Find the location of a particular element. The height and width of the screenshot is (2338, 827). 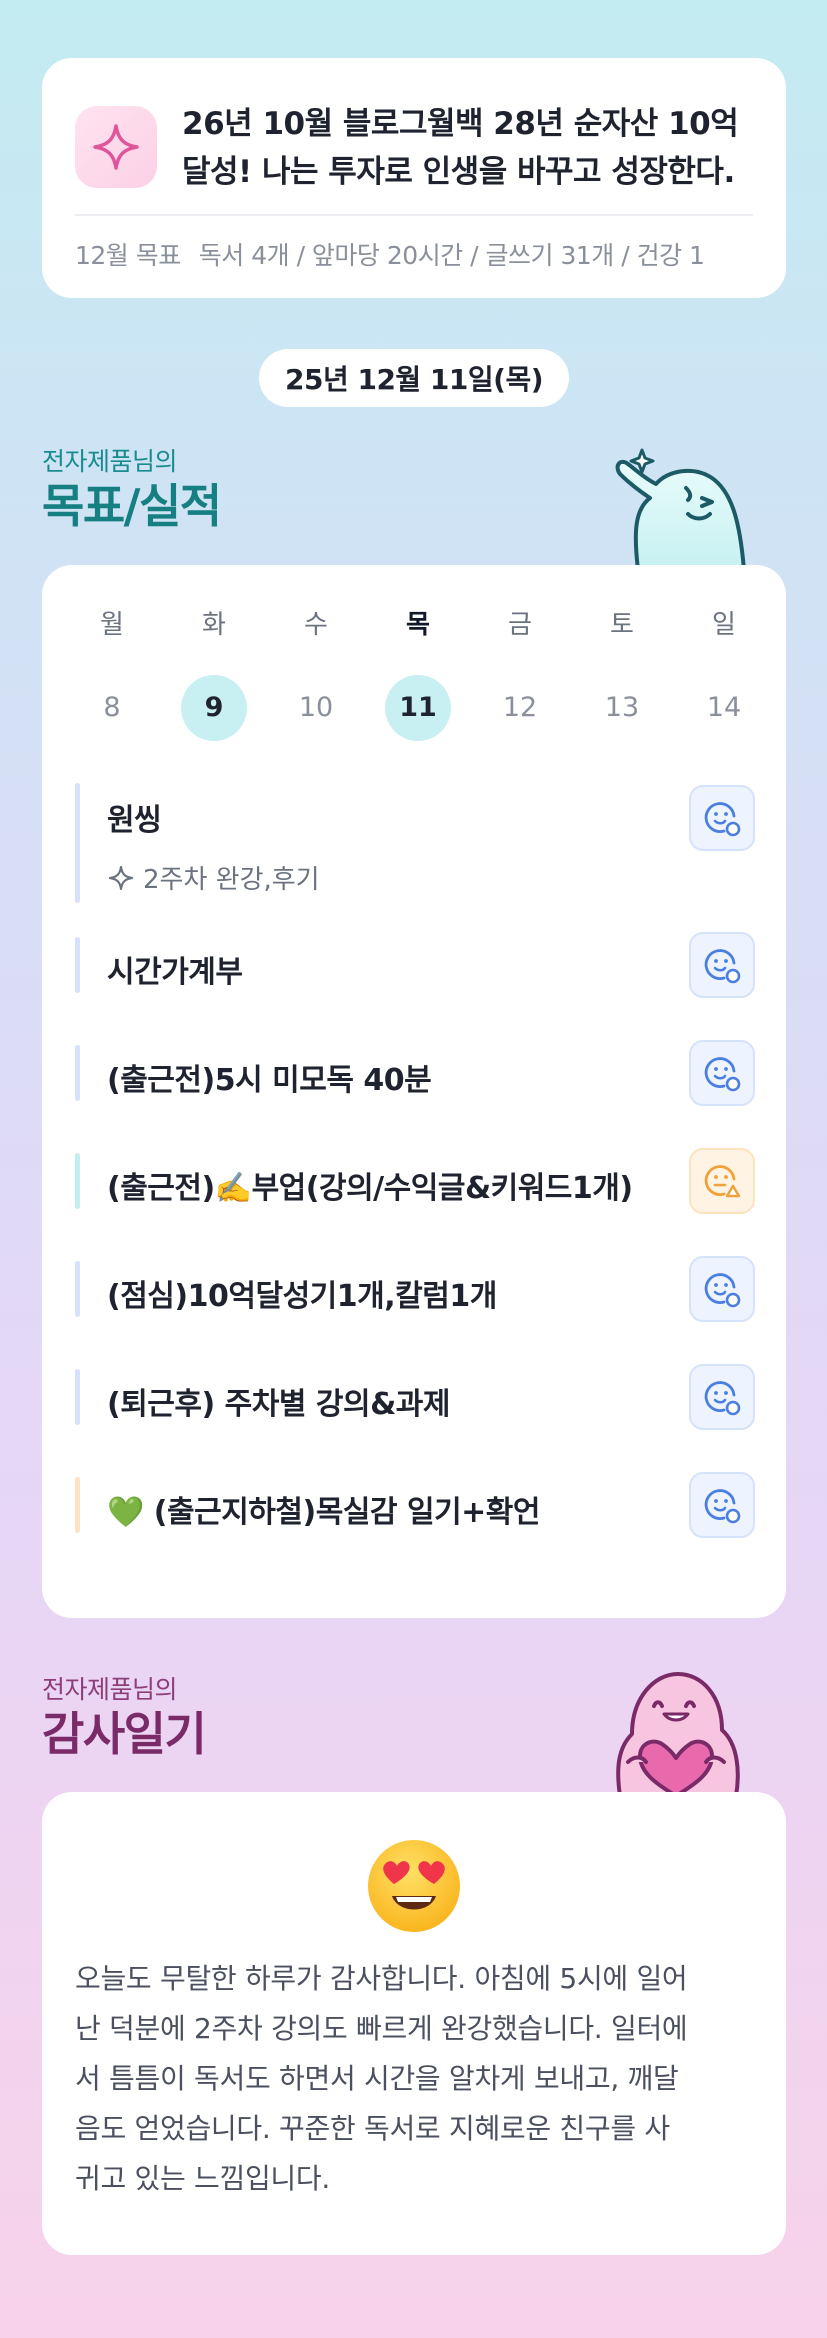

task-item: (점심)10억달성기1개,칼럼1개 is located at coordinates (415, 1289).